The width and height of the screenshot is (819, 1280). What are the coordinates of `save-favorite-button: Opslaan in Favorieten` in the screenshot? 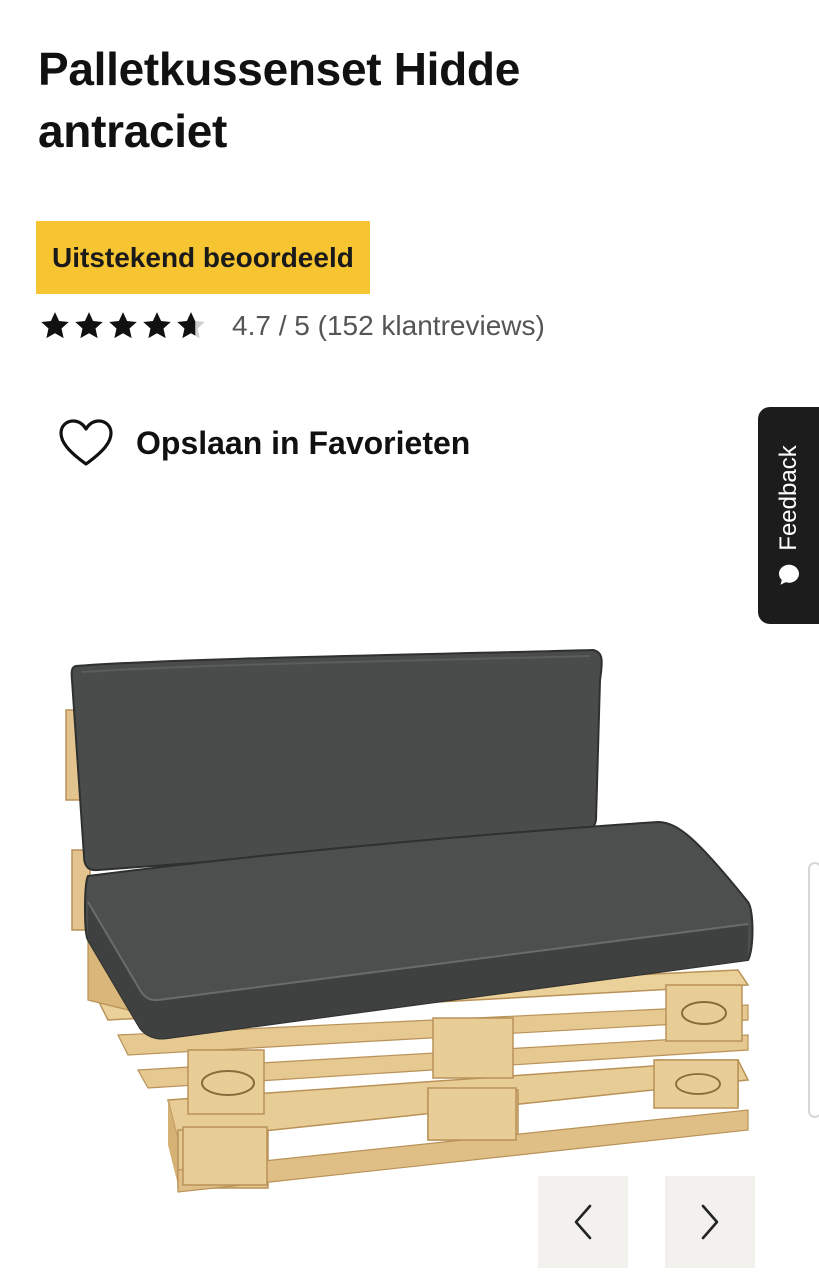 It's located at (264, 443).